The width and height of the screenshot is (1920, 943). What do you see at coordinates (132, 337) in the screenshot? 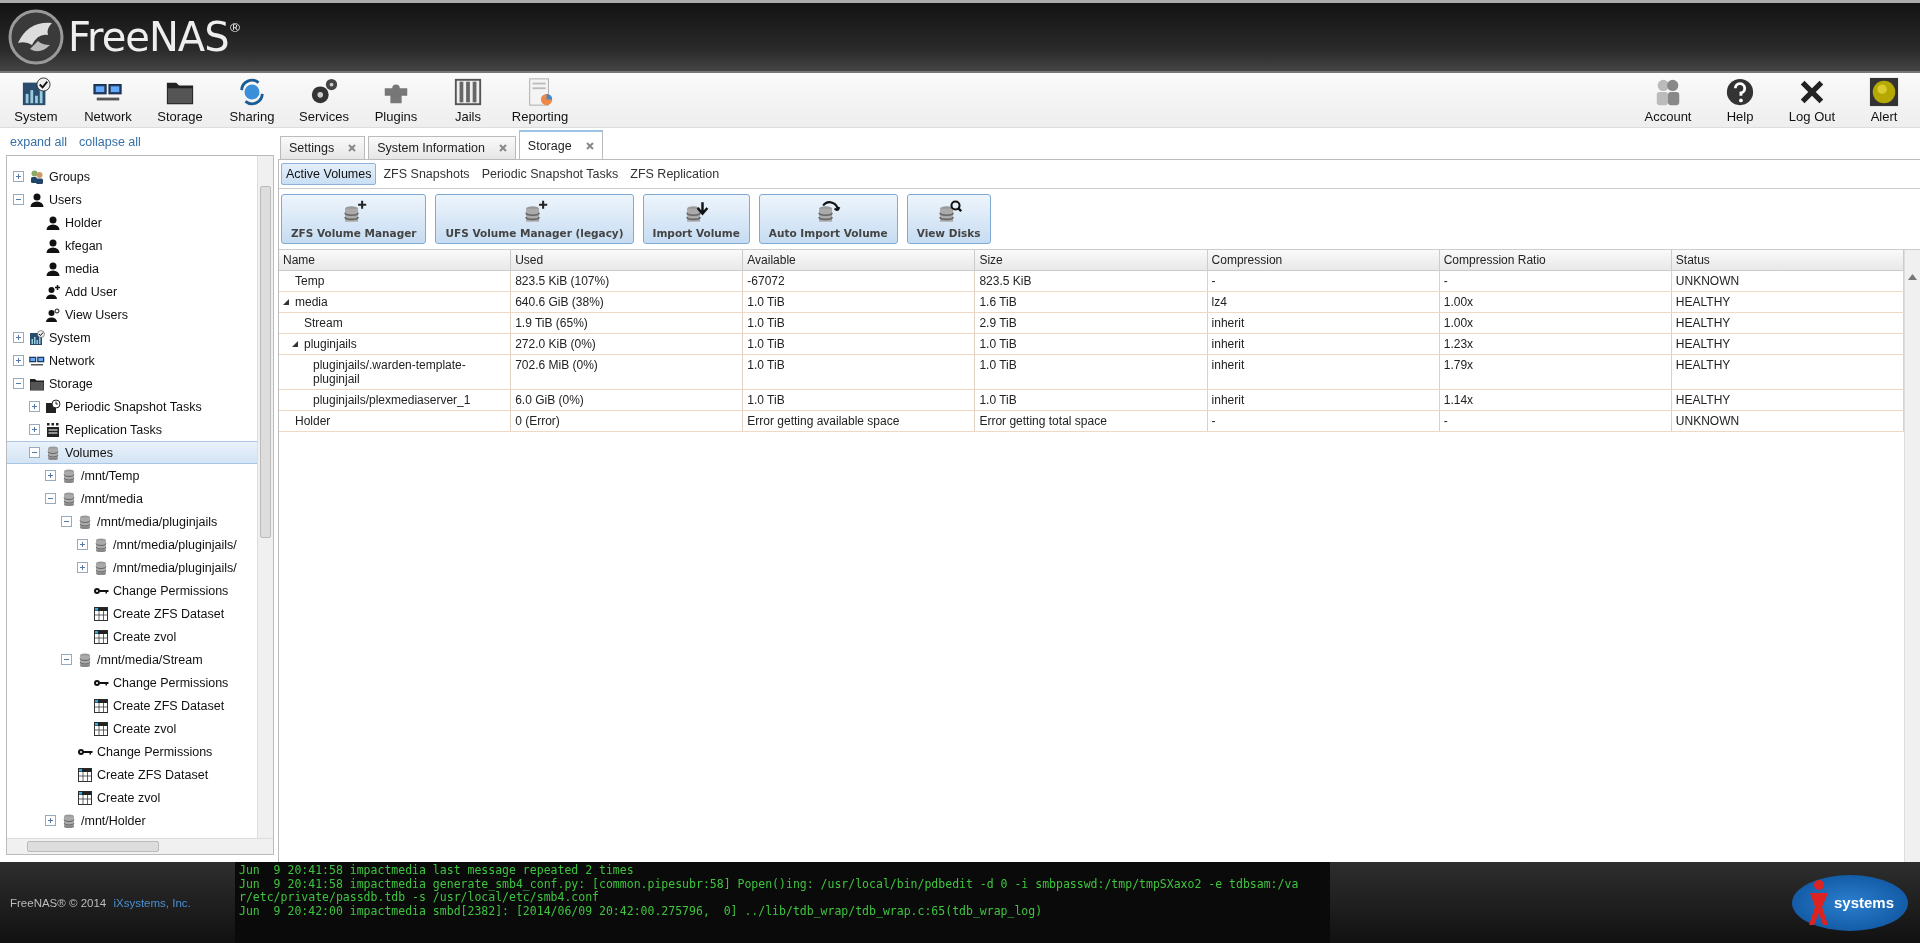
I see `tree-item: System` at bounding box center [132, 337].